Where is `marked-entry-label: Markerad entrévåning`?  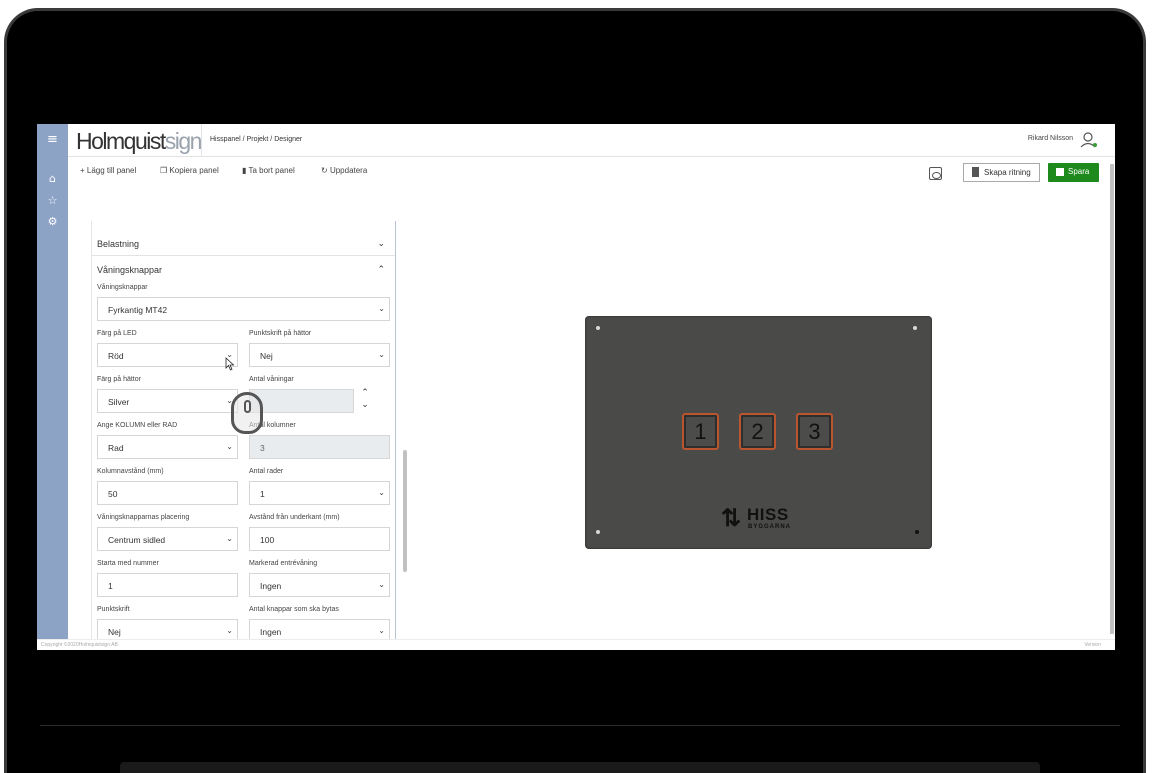 marked-entry-label: Markerad entrévåning is located at coordinates (283, 563).